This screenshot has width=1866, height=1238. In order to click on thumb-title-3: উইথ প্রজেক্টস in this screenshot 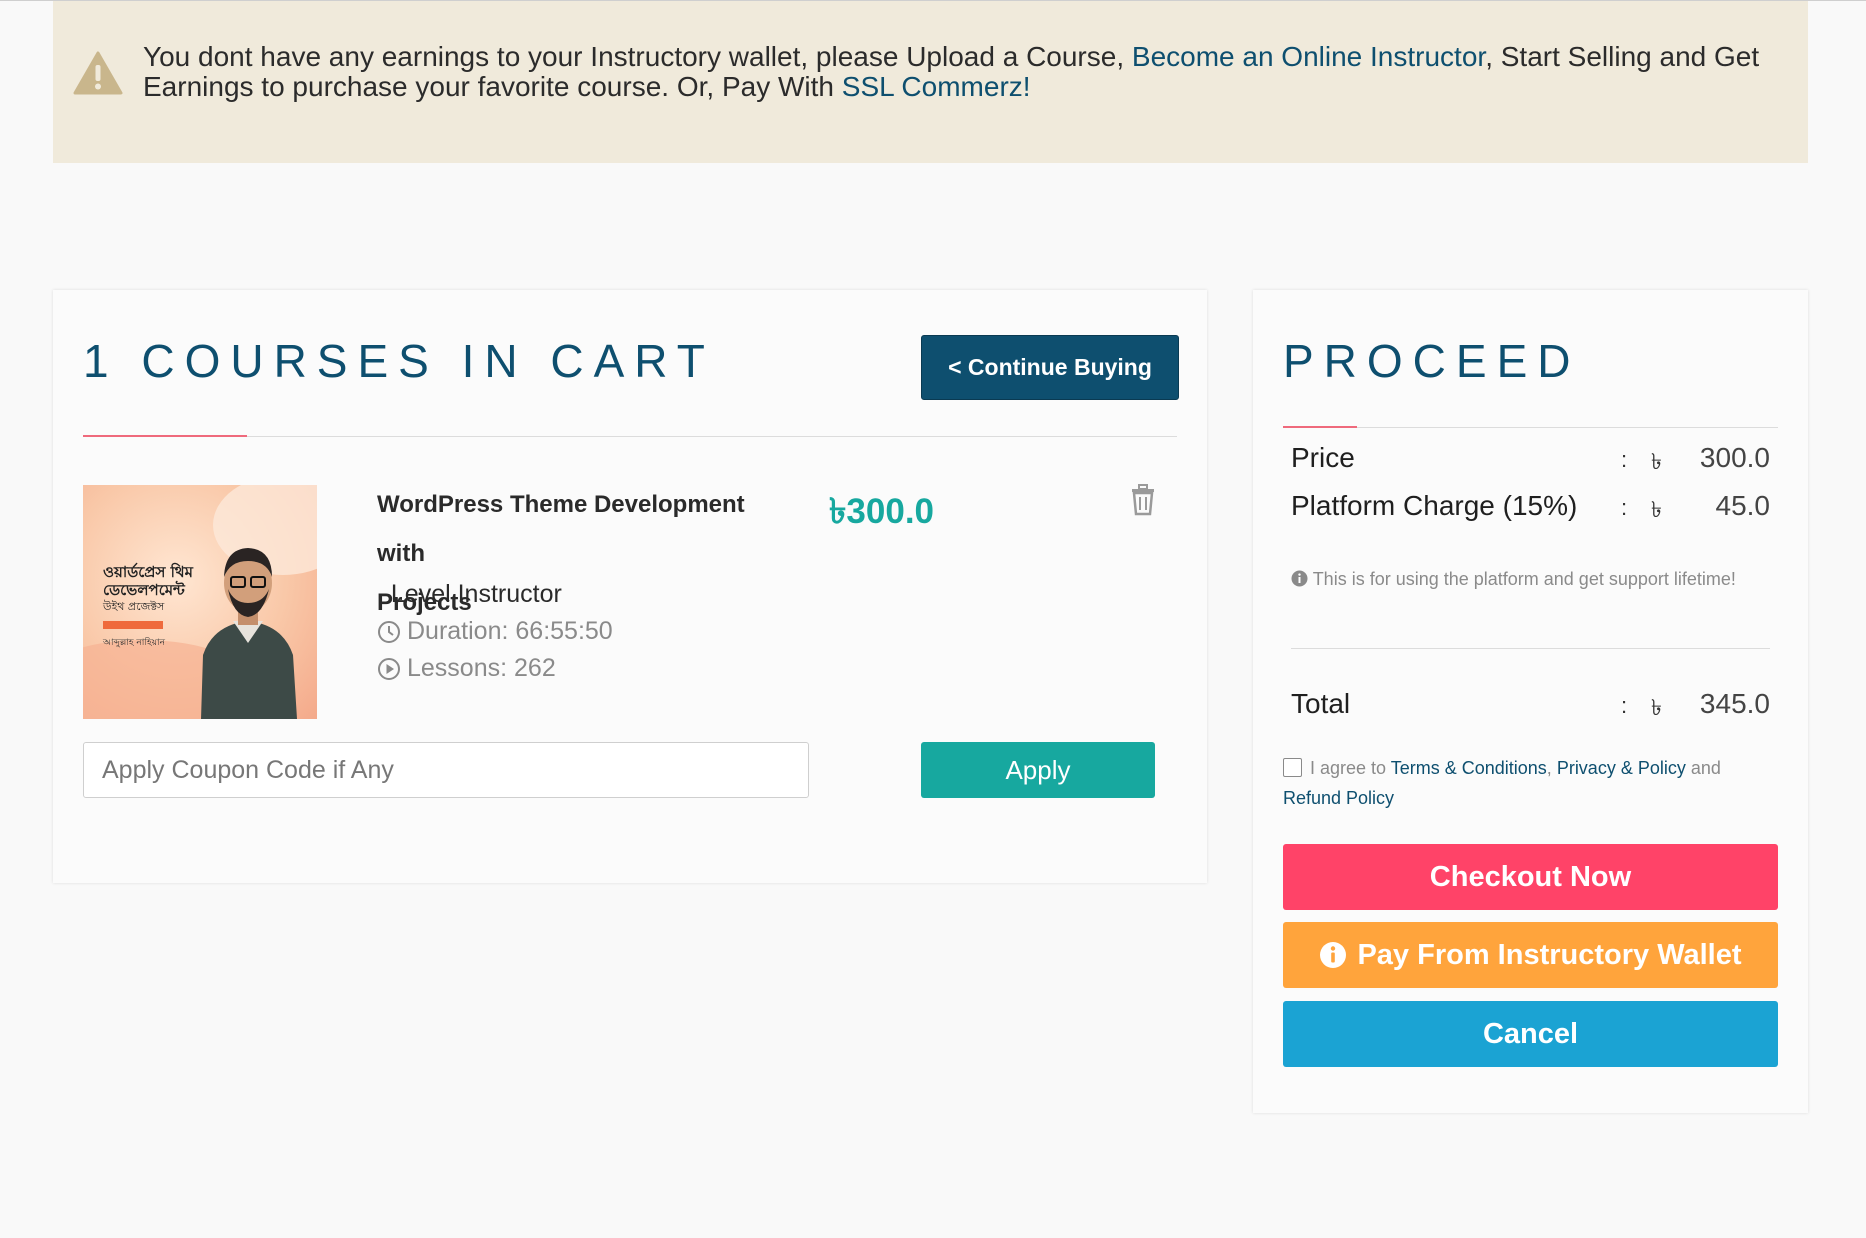, I will do `click(134, 606)`.